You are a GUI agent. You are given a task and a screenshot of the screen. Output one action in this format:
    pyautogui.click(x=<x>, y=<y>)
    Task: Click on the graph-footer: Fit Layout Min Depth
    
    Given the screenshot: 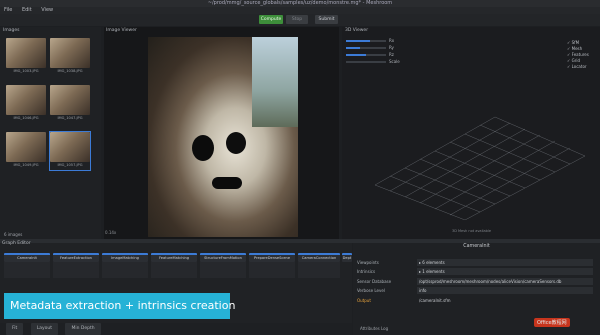 What is the action you would take?
    pyautogui.click(x=176, y=329)
    